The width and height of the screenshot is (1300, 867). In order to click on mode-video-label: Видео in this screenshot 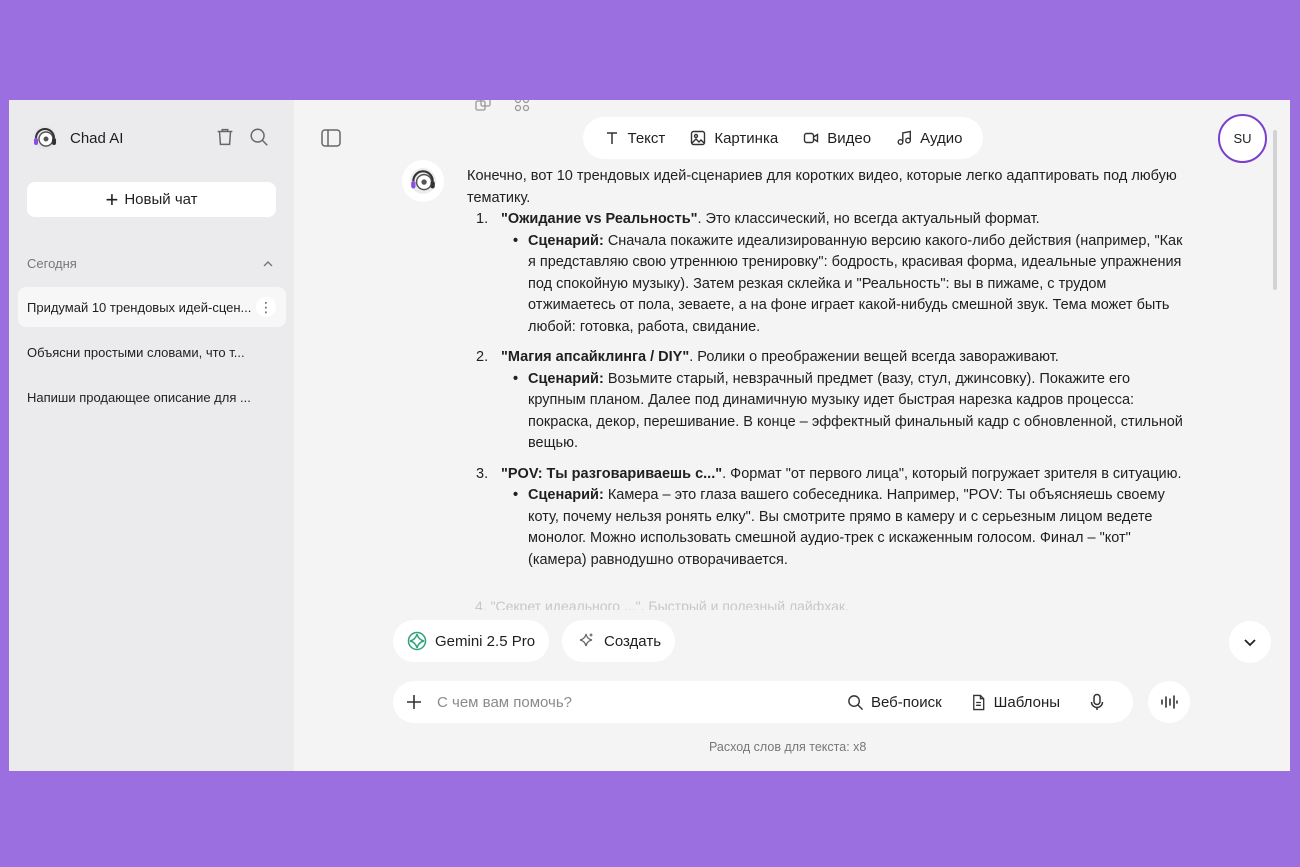, I will do `click(849, 138)`.